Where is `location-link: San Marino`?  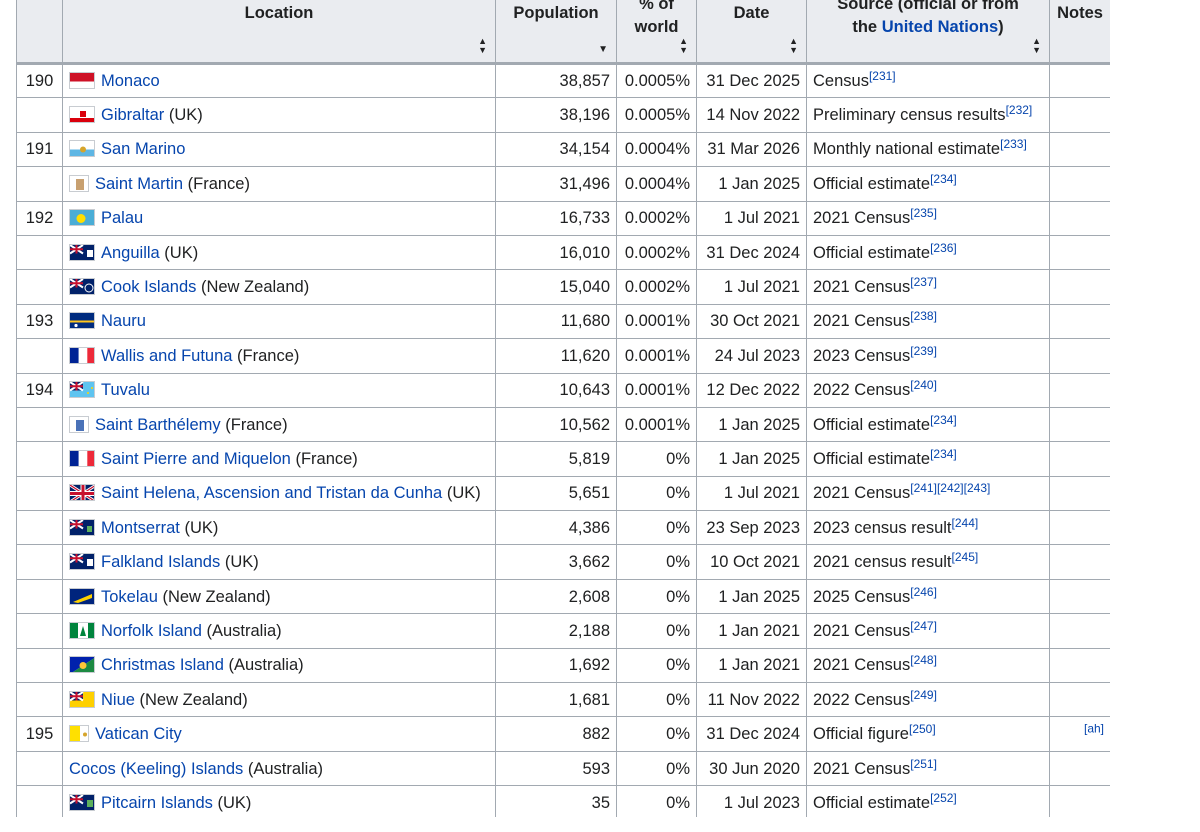 location-link: San Marino is located at coordinates (143, 149).